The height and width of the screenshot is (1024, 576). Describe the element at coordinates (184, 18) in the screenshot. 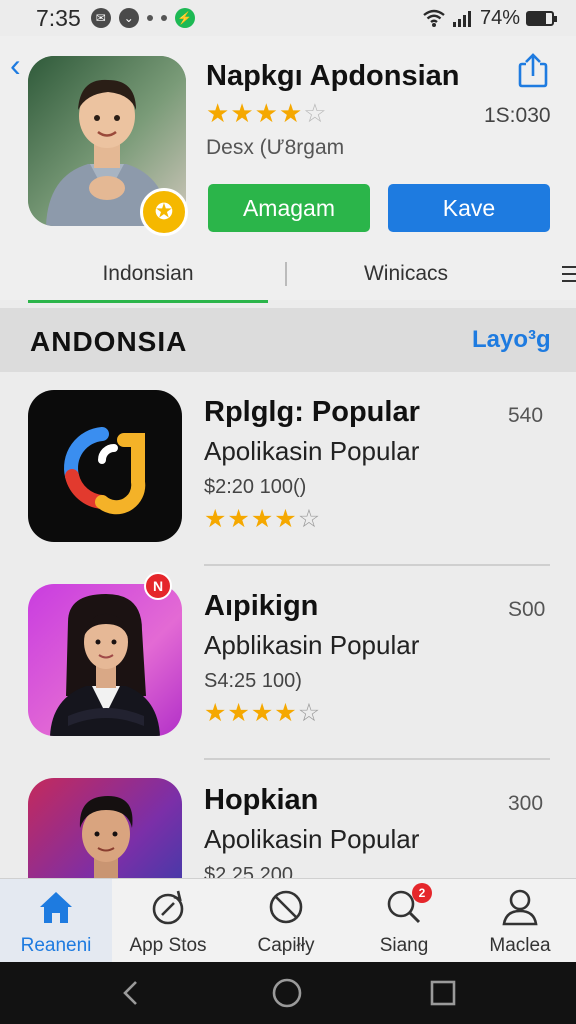

I see `charging-icon: ⚡` at that location.